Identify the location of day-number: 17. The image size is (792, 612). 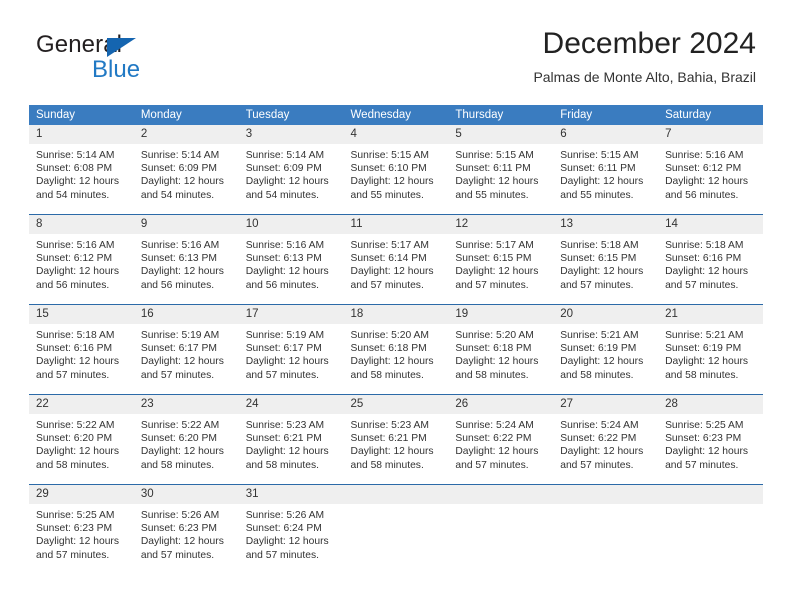
(291, 314).